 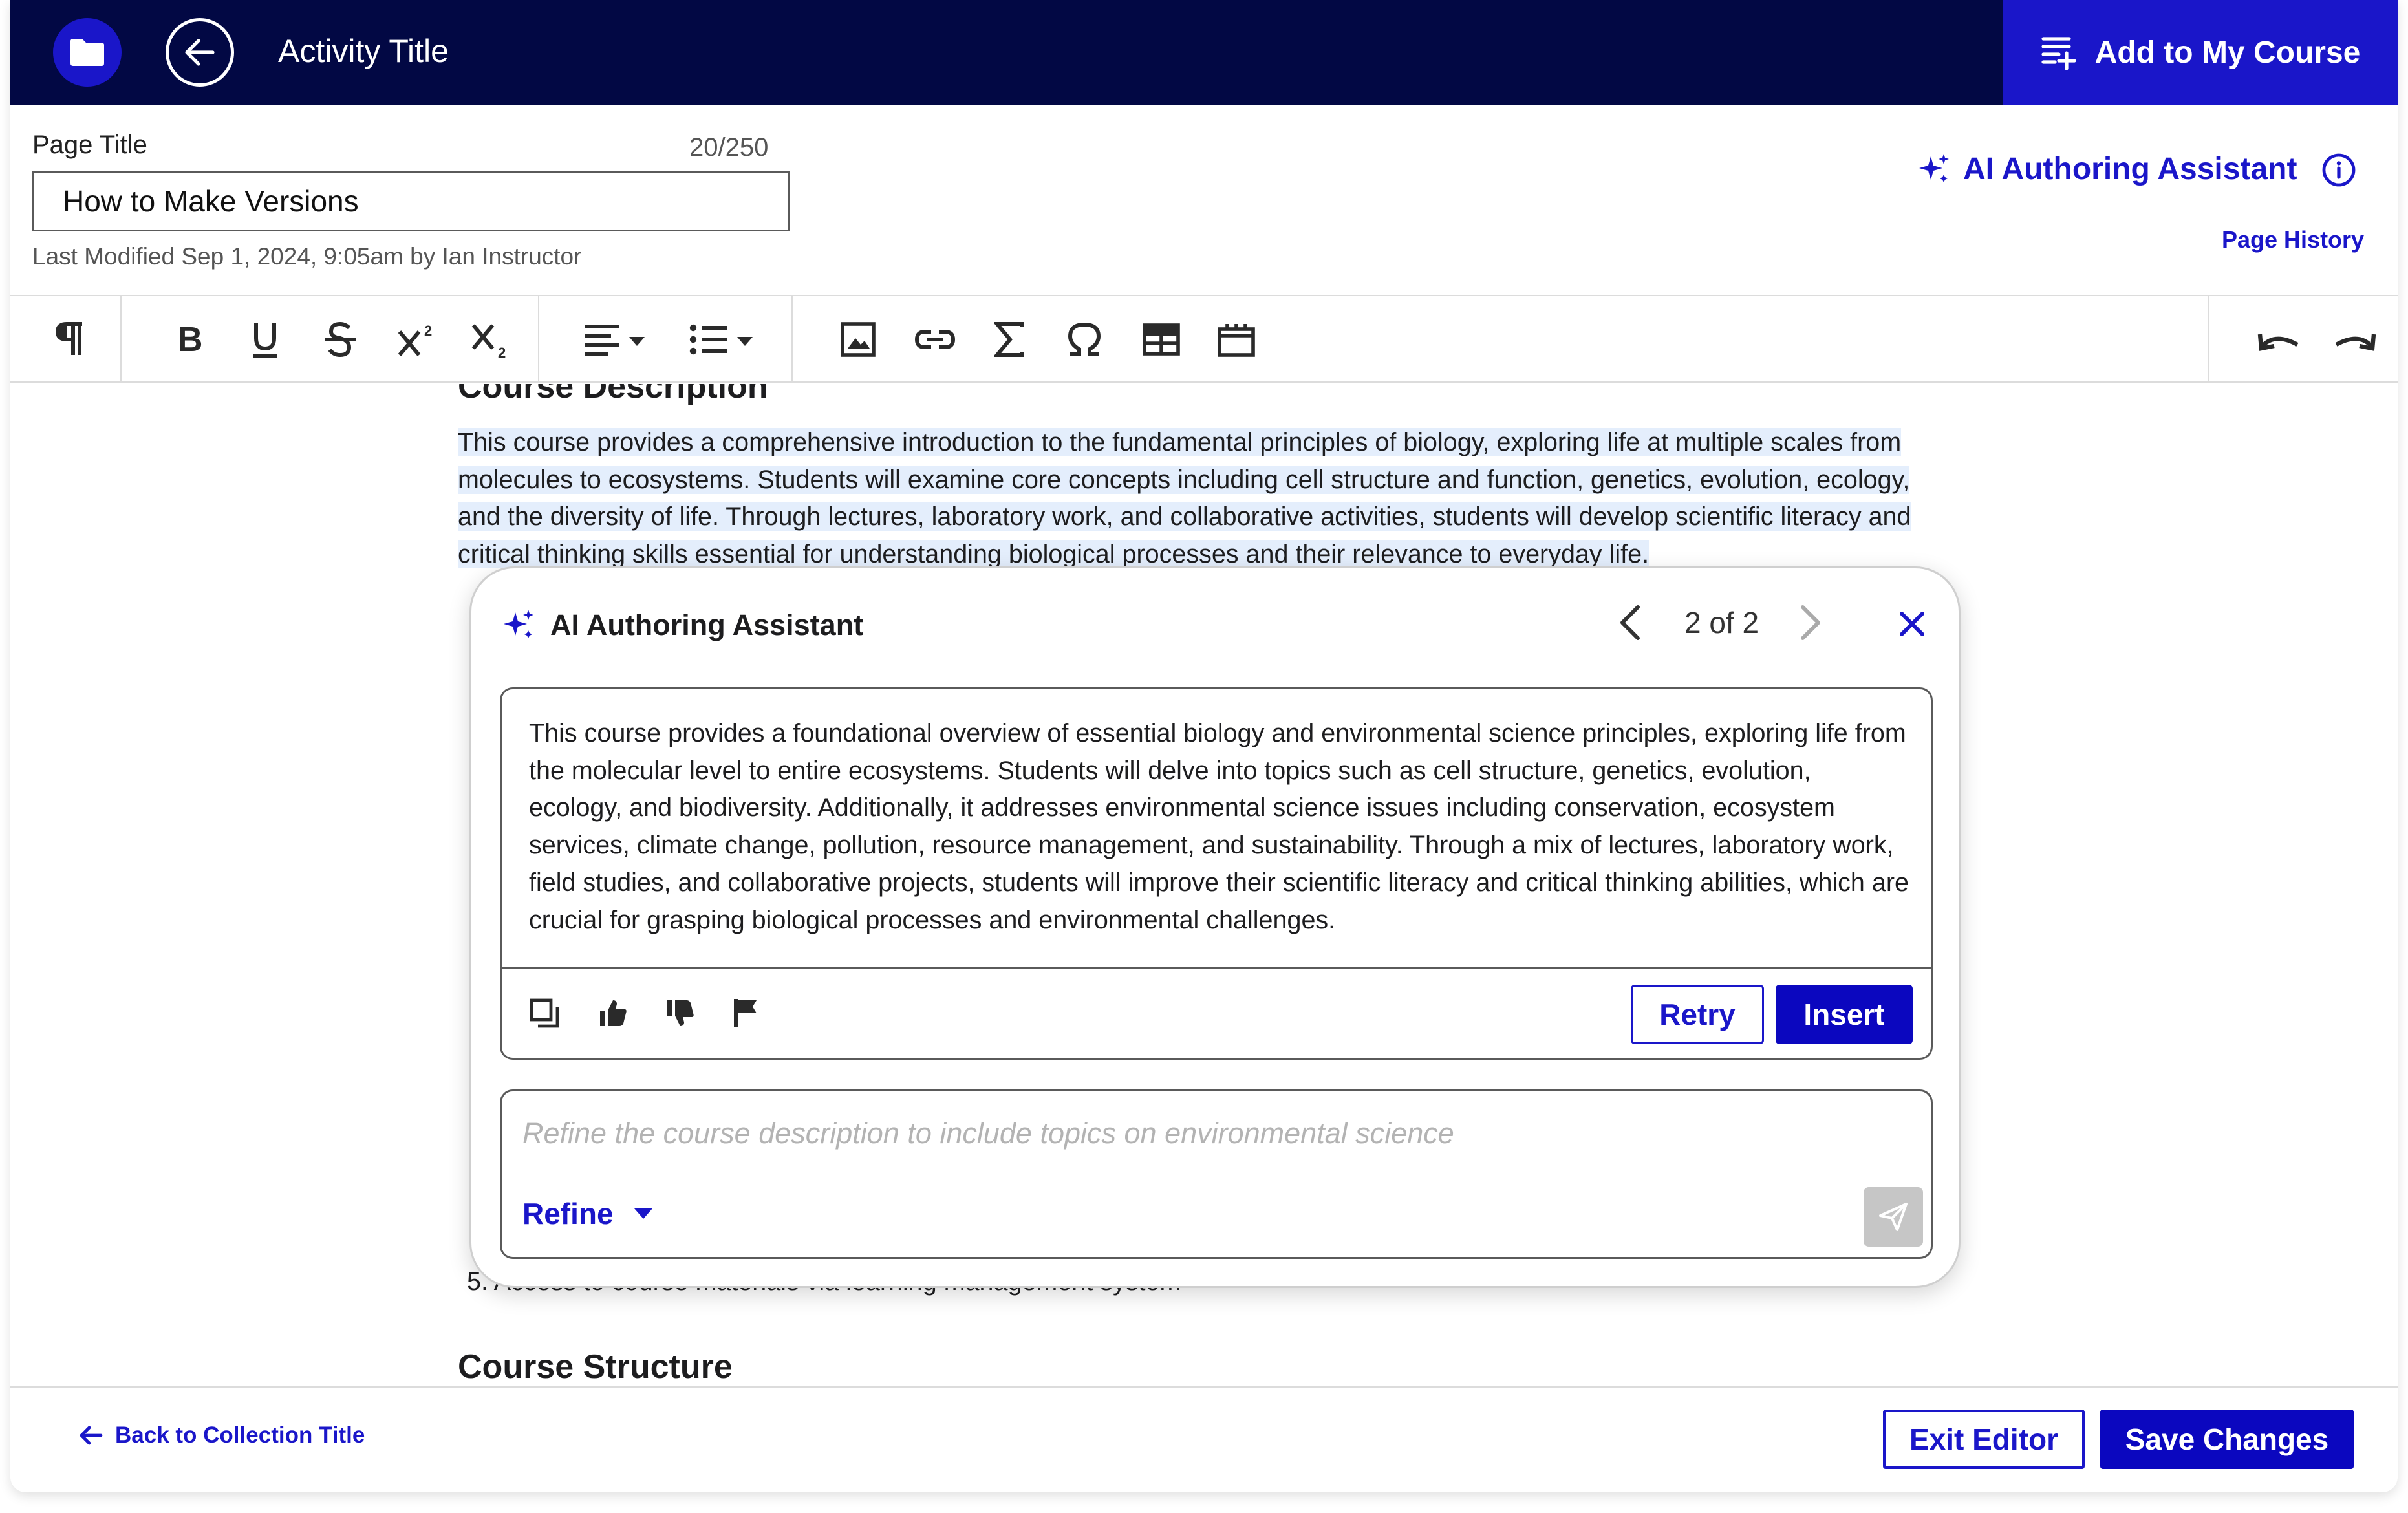 I want to click on add-to-course-button: Add to My Course, so click(x=2200, y=53).